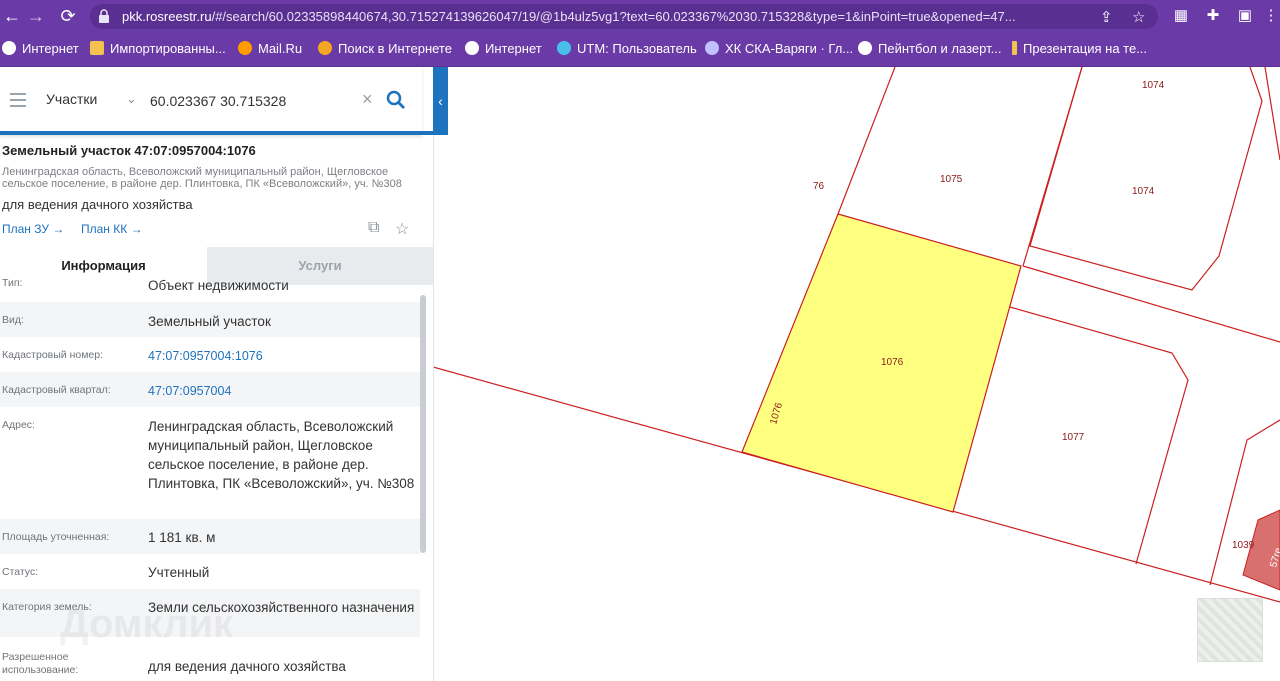  I want to click on qr-code-icon: ▦, so click(1181, 16).